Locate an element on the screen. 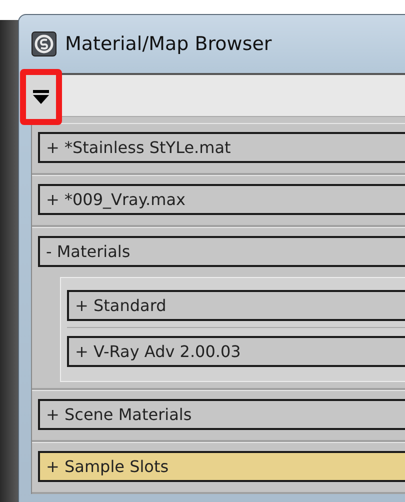 This screenshot has height=502, width=405. menu-button is located at coordinates (41, 97).